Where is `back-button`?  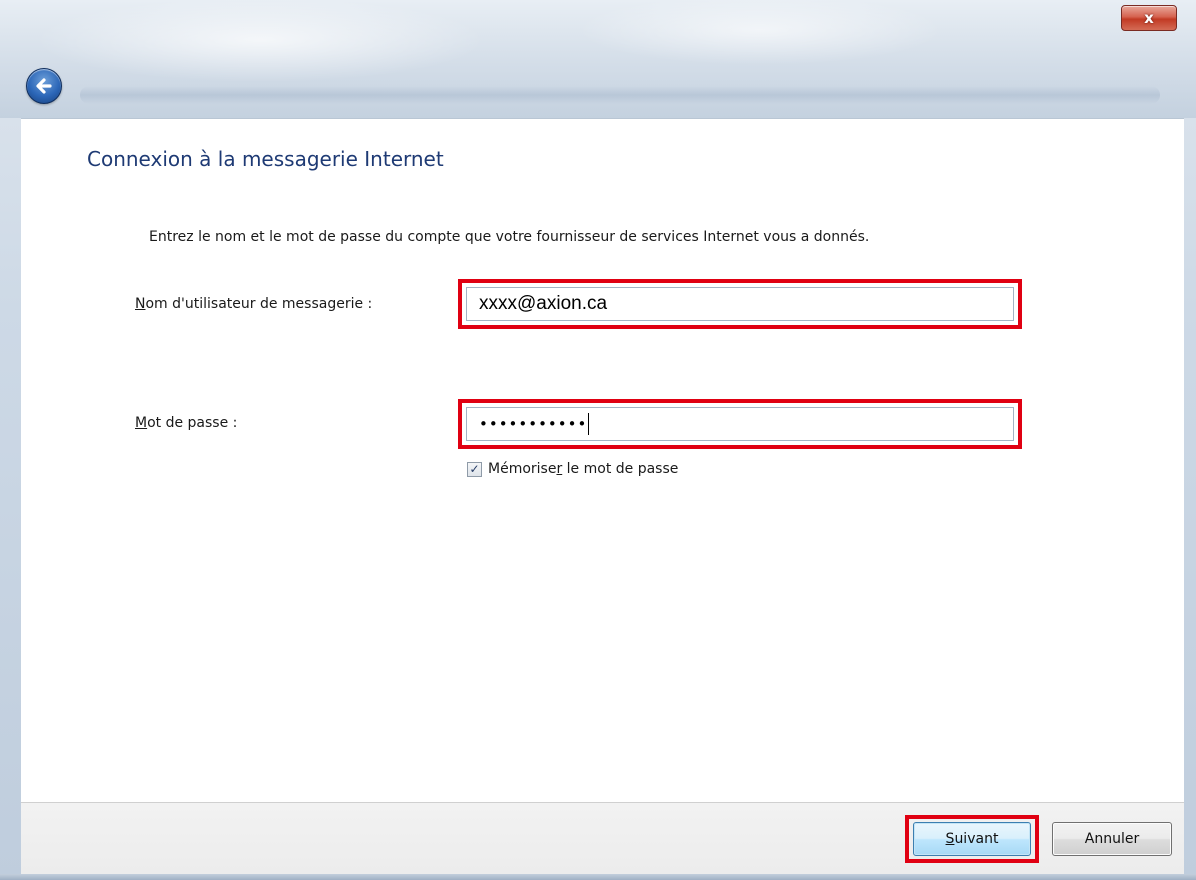 back-button is located at coordinates (44, 86).